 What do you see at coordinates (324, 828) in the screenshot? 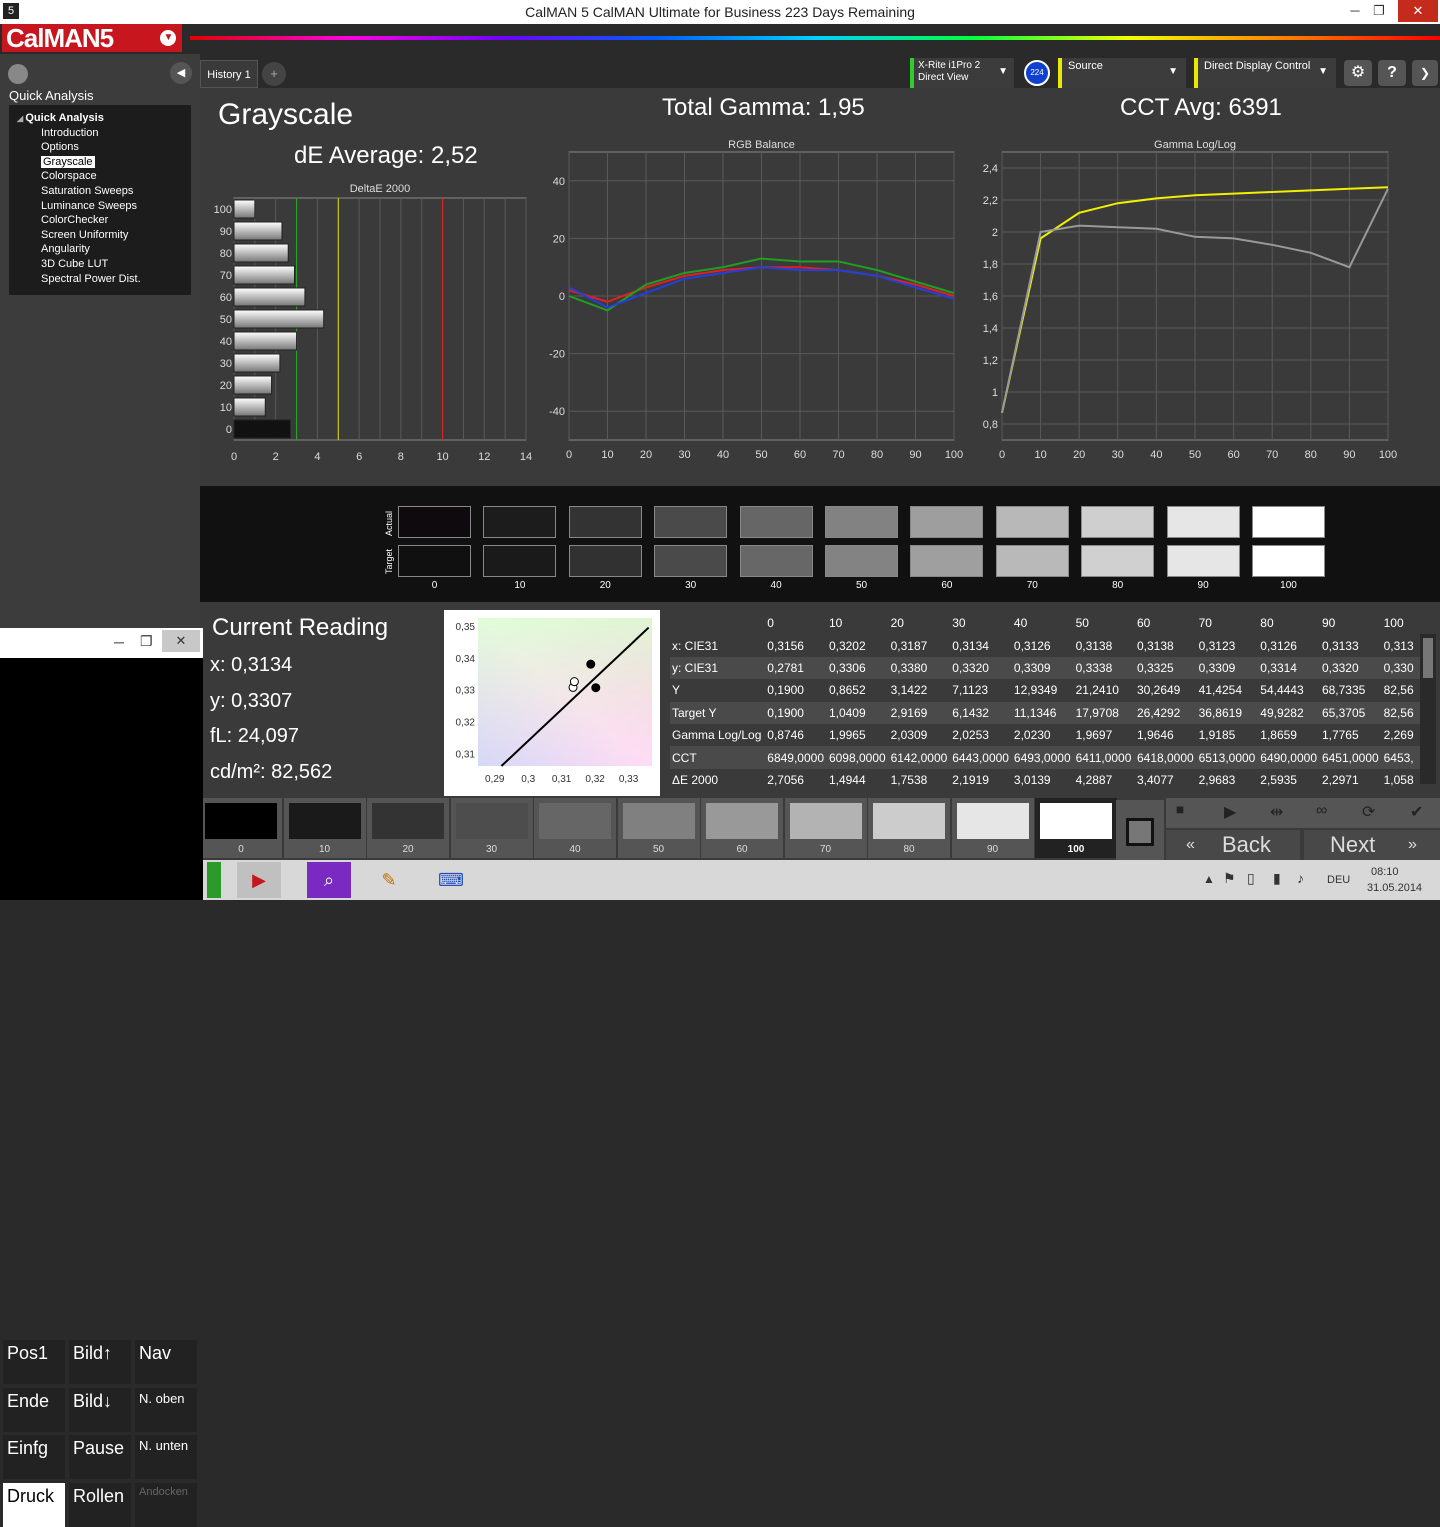
I see `patch-button: 10` at bounding box center [324, 828].